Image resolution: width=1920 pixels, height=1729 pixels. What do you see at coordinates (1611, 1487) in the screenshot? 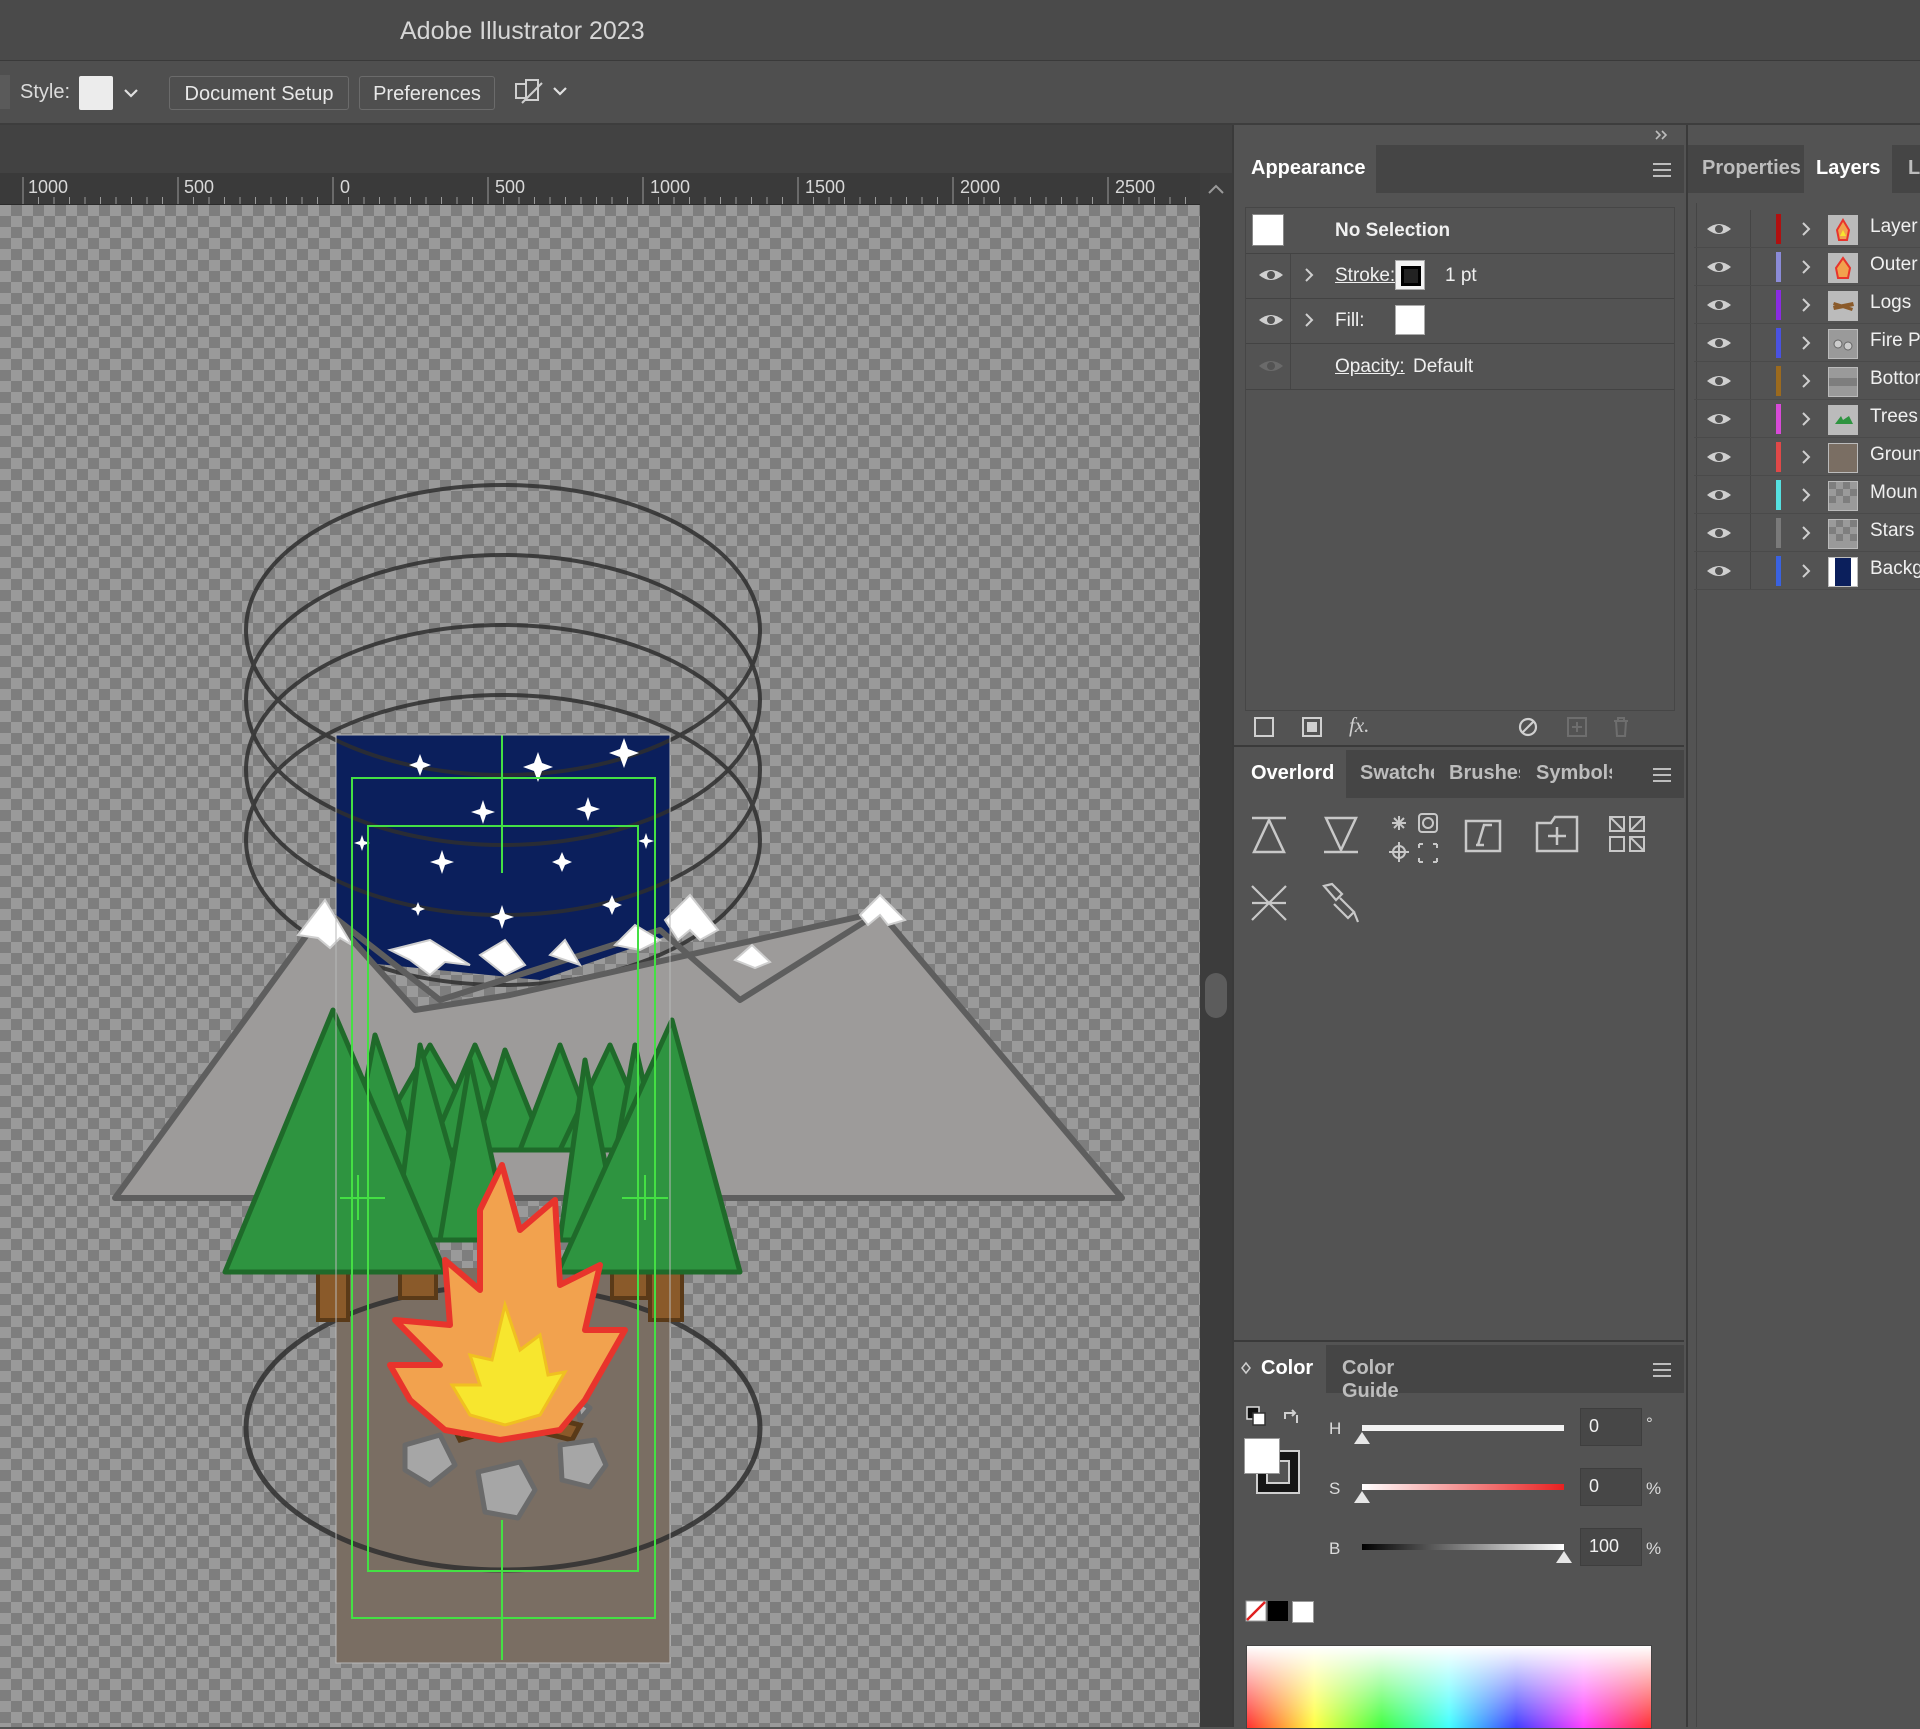
I see `saturation-input: 0` at bounding box center [1611, 1487].